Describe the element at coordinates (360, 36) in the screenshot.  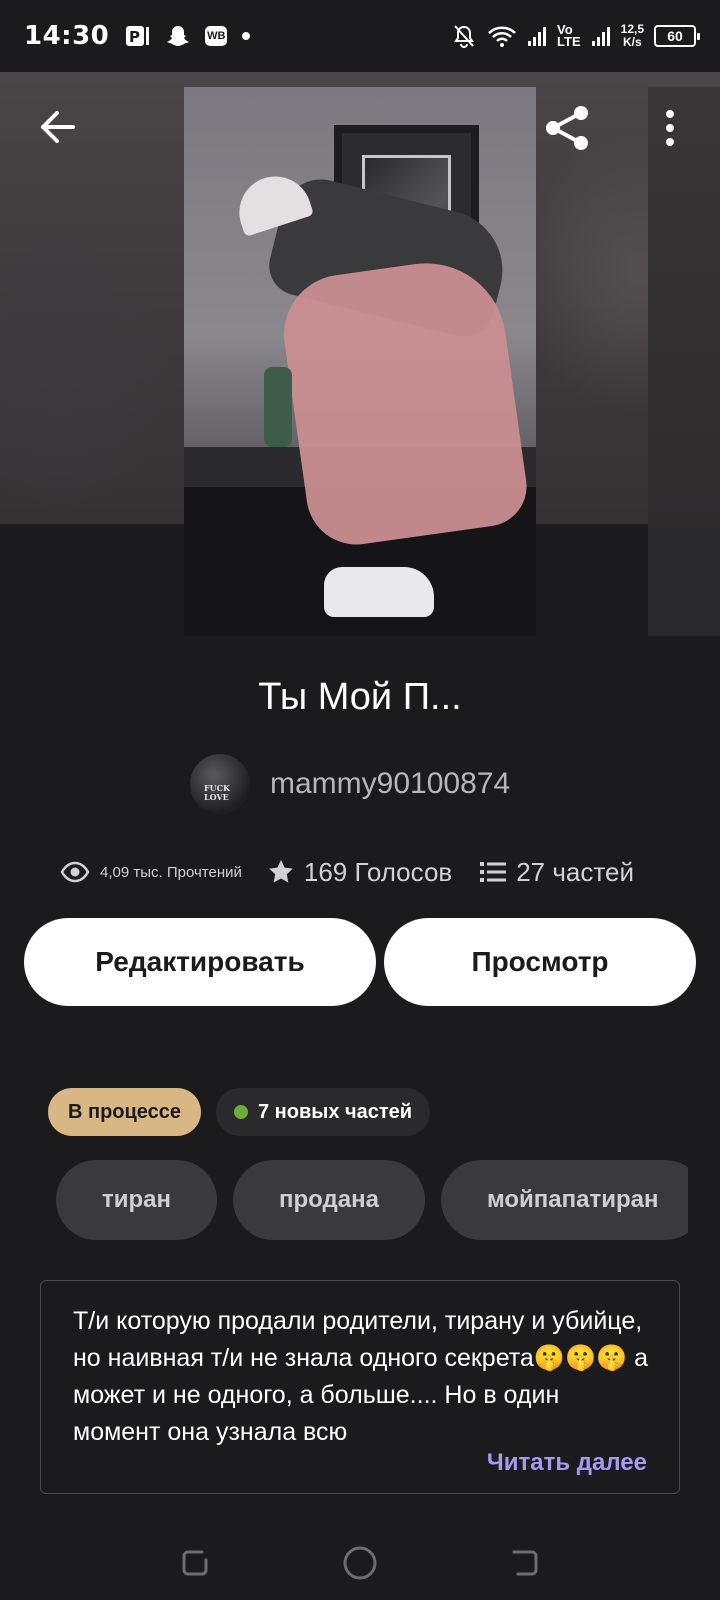
I see `status-bar: 14:30 P WB Vo LTE 12,5 K/s 60` at that location.